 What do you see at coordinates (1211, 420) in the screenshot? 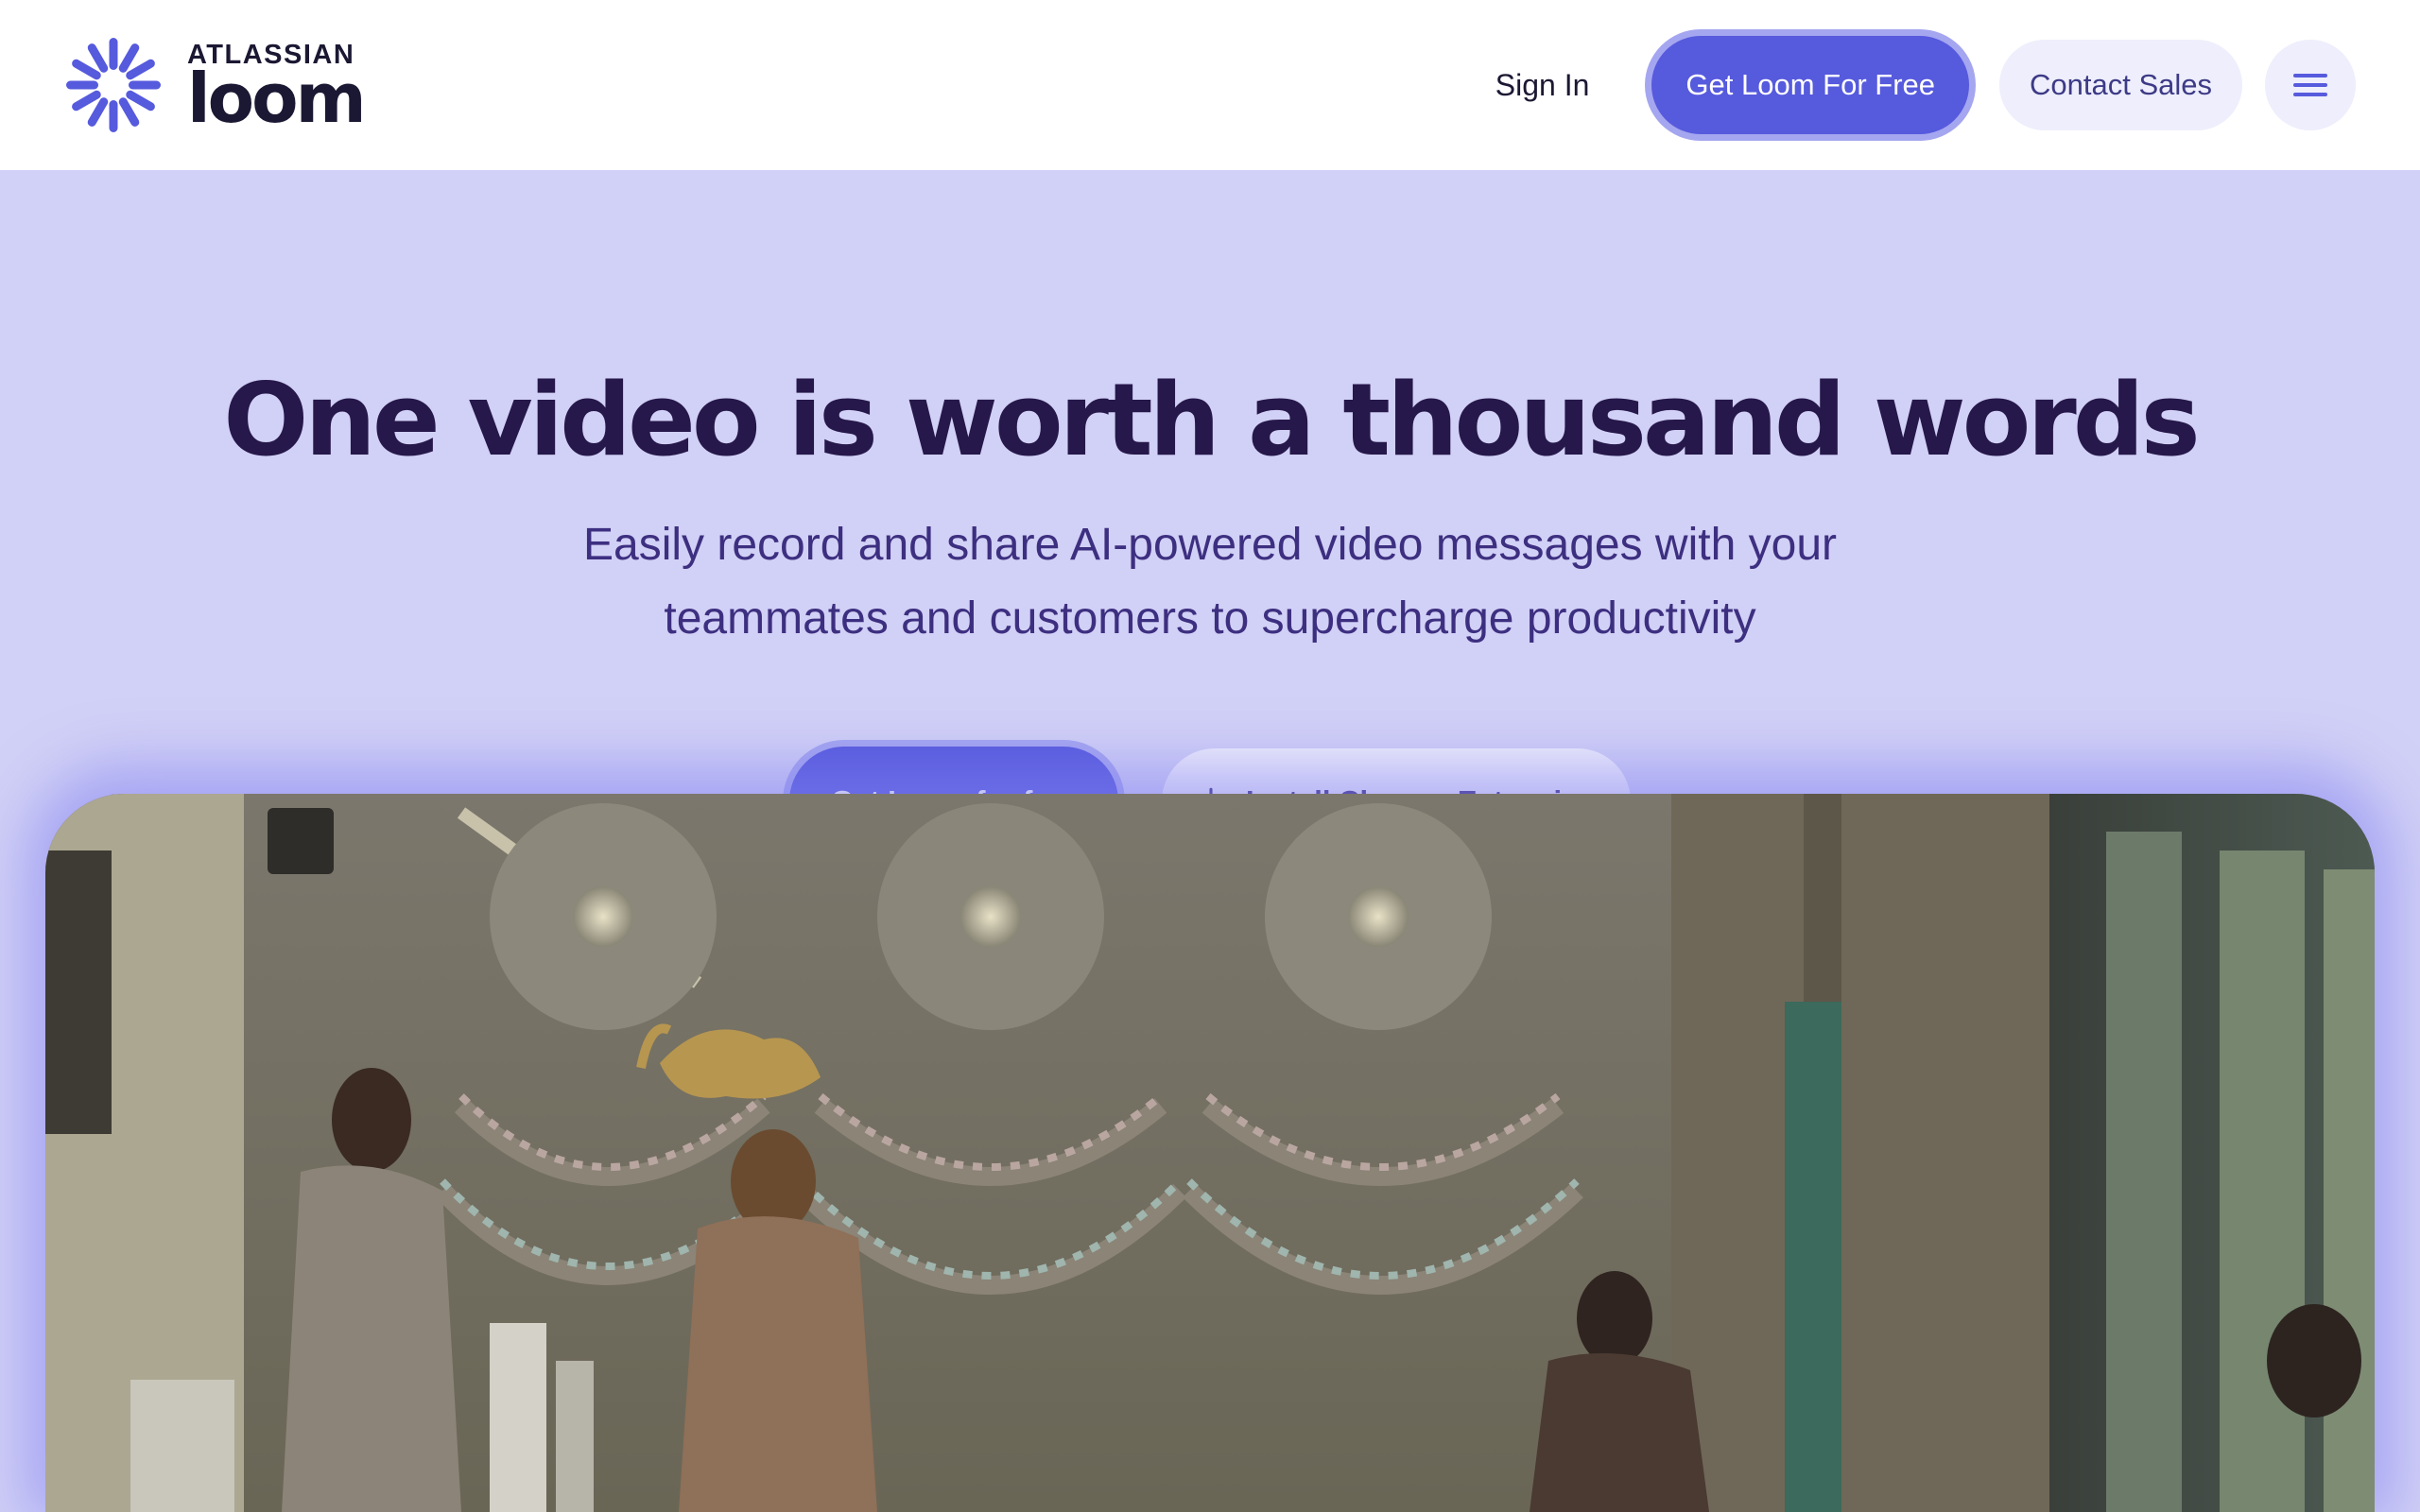
I see `hero-title: One video is worth a thousand words` at bounding box center [1211, 420].